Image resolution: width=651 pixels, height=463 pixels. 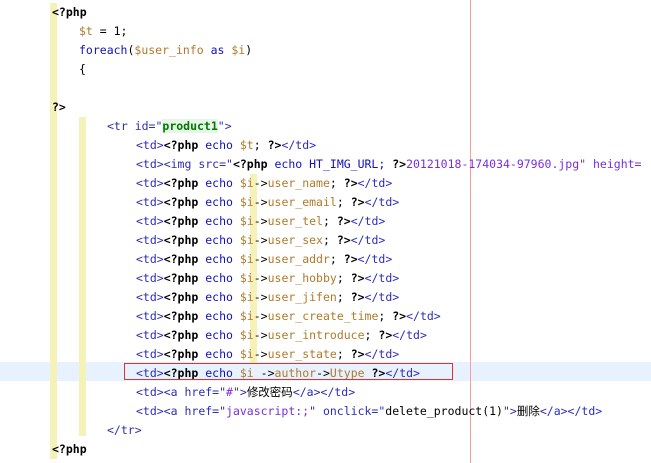 I want to click on code-line: <td><?php echo $i->user_tel; ?></td>, so click(x=260, y=221).